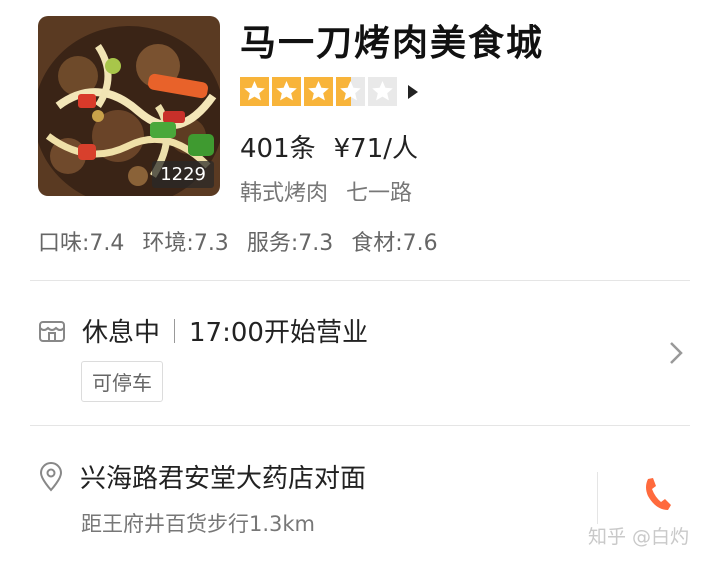 The image size is (720, 564). Describe the element at coordinates (284, 193) in the screenshot. I see `cuisine-tag: 韩式烤肉` at that location.